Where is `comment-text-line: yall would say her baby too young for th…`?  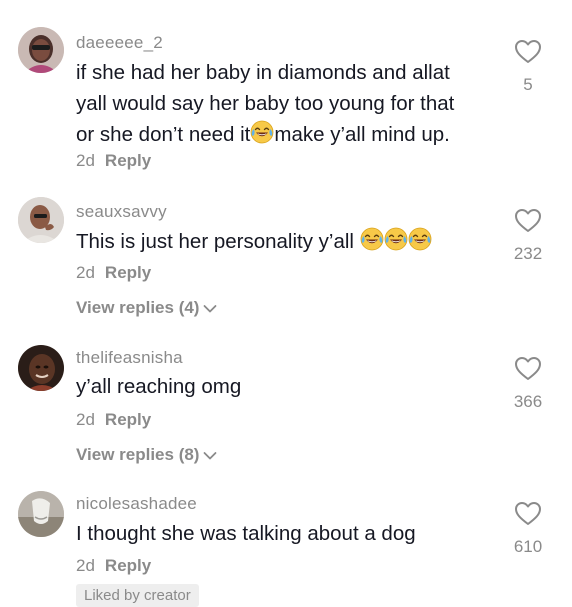
comment-text-line: yall would say her baby too young for th… is located at coordinates (265, 103).